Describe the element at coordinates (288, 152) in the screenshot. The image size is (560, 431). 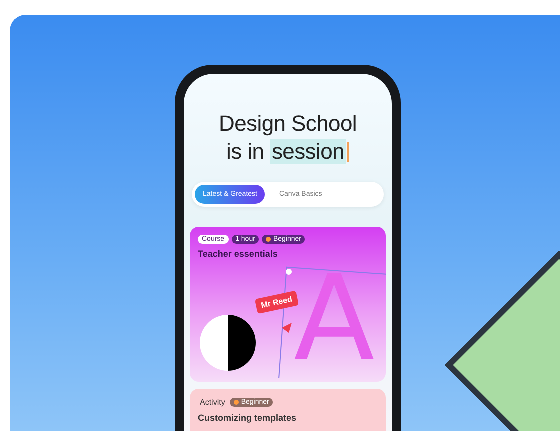
I see `headline-line: is in session` at that location.